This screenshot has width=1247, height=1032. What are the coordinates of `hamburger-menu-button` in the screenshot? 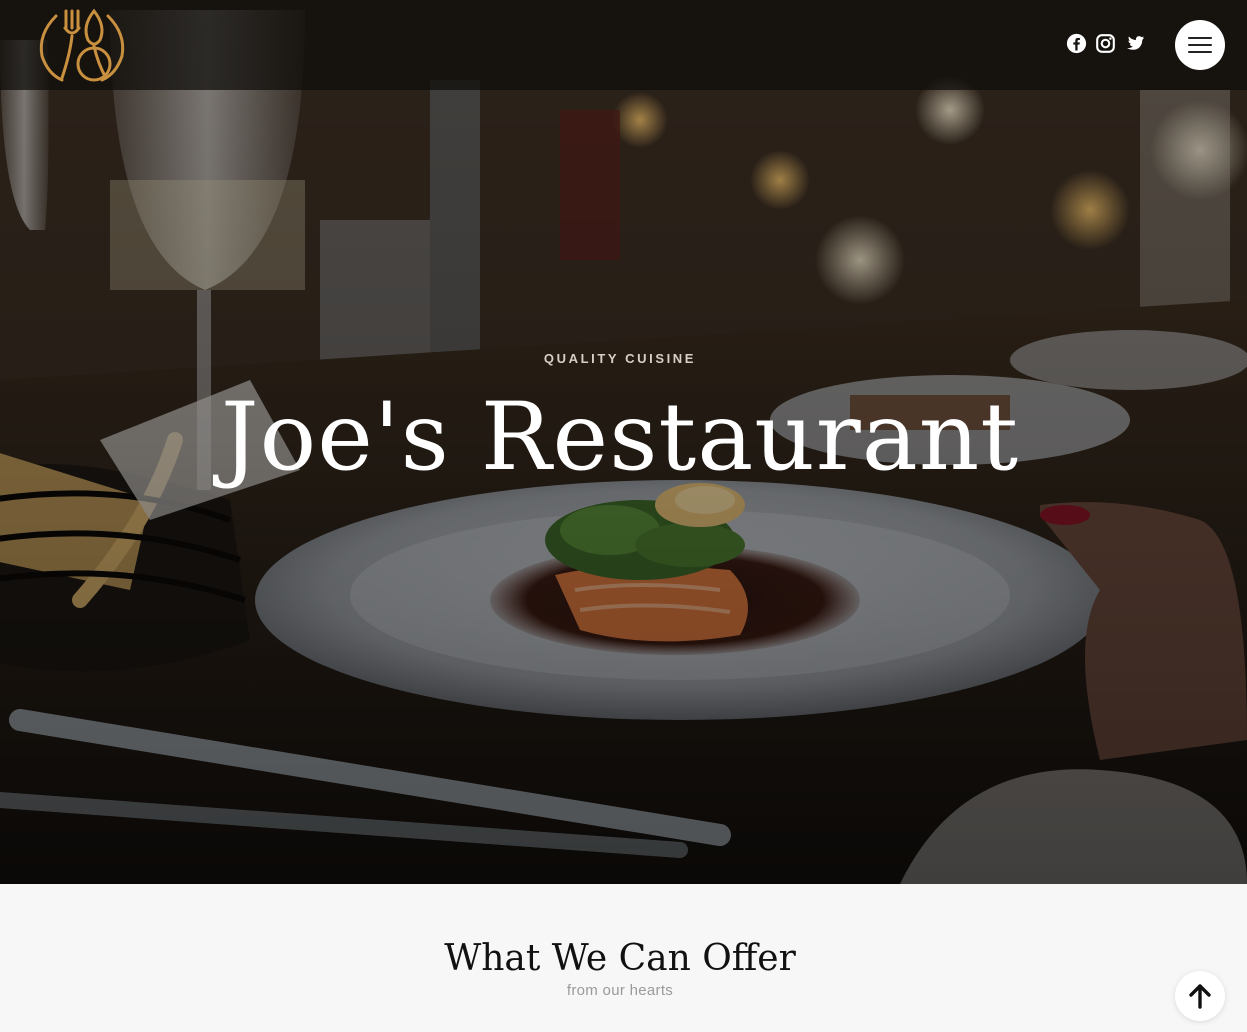 It's located at (1200, 45).